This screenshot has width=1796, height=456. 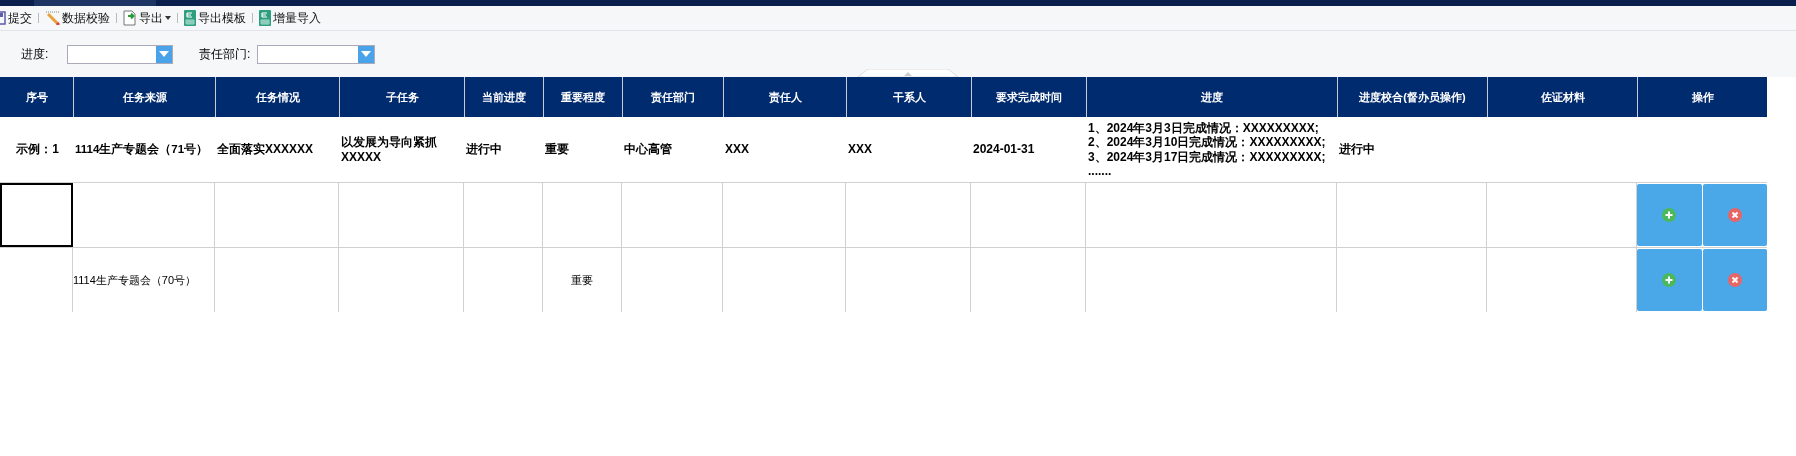 I want to click on top-tab, so click(x=95, y=3).